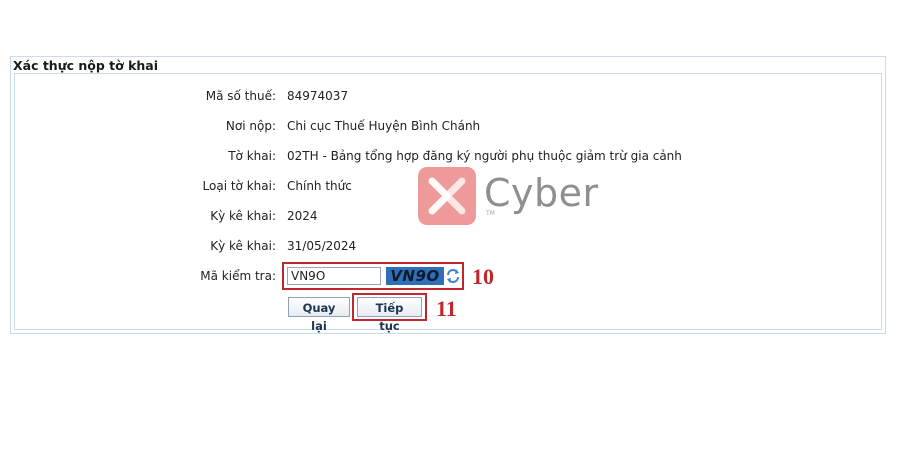 Image resolution: width=900 pixels, height=450 pixels. What do you see at coordinates (319, 315) in the screenshot?
I see `back-button: Quay lại` at bounding box center [319, 315].